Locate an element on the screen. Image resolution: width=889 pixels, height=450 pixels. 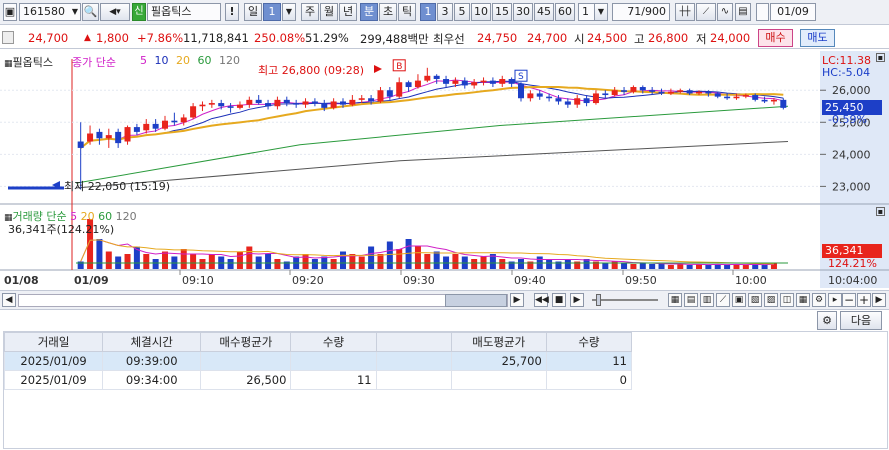
minute-30-button: 30 is located at coordinates (523, 12).